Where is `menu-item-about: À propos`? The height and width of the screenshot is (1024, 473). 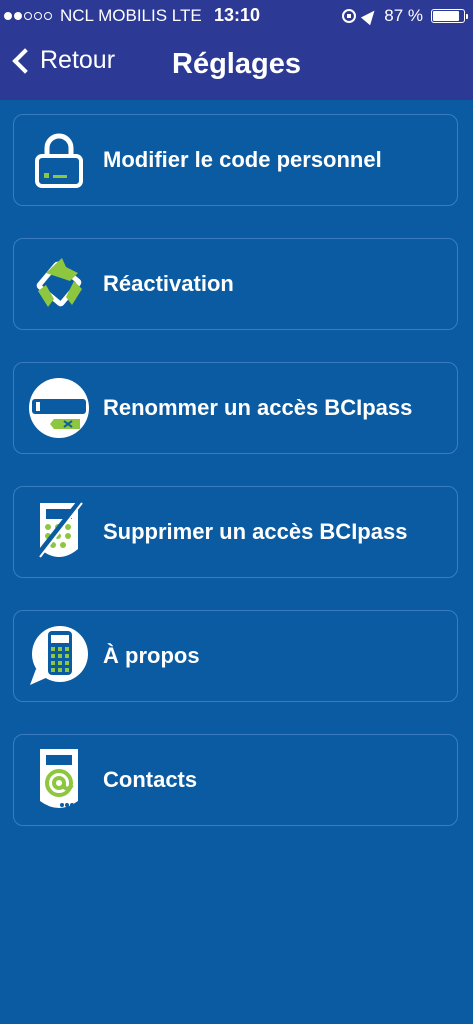
menu-item-about: À propos is located at coordinates (235, 656).